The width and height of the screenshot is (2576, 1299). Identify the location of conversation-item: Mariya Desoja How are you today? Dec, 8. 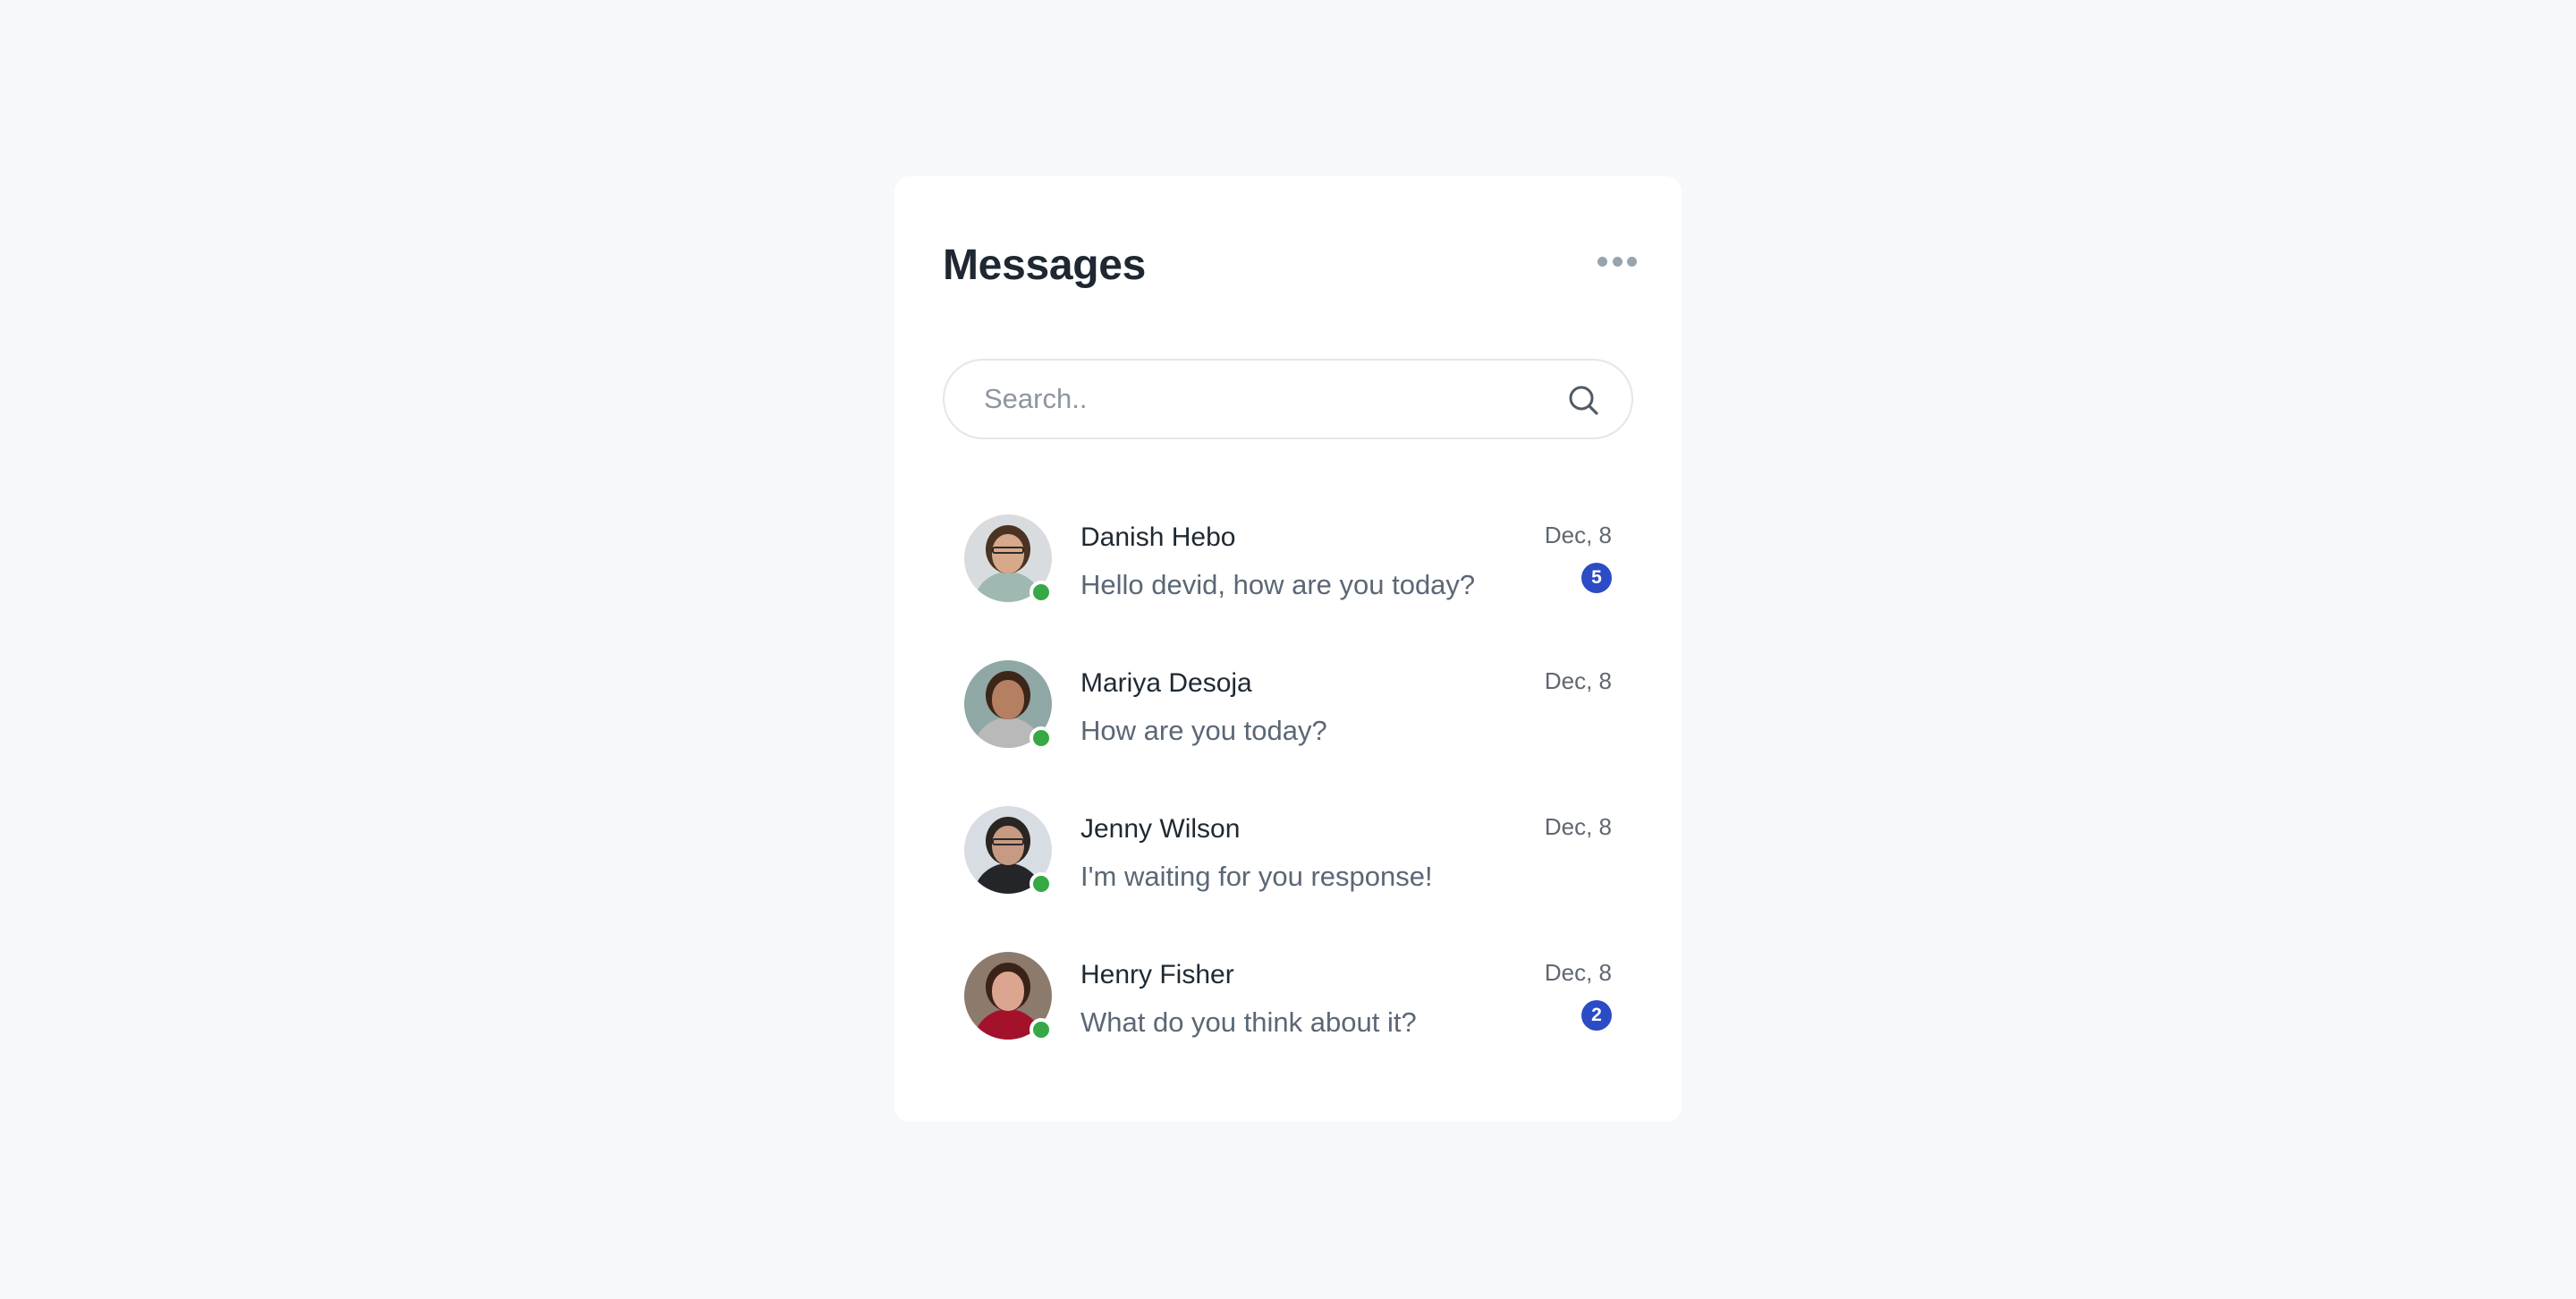
(1288, 733).